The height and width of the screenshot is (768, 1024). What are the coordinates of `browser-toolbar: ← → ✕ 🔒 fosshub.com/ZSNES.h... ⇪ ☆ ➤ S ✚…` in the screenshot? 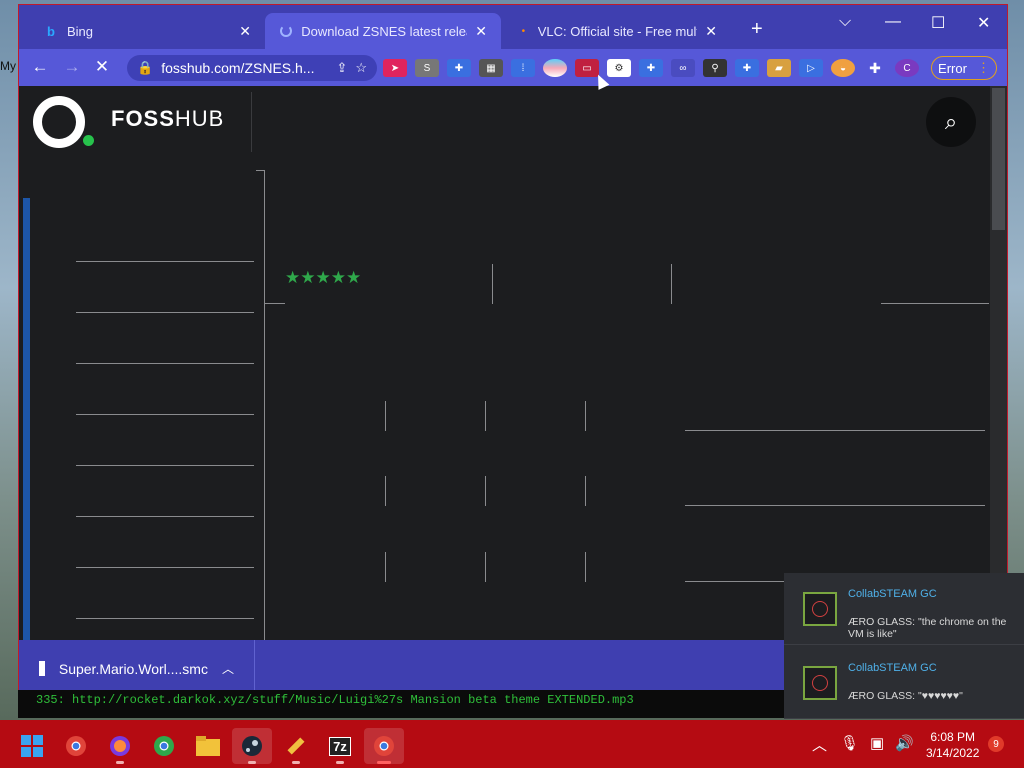 It's located at (513, 67).